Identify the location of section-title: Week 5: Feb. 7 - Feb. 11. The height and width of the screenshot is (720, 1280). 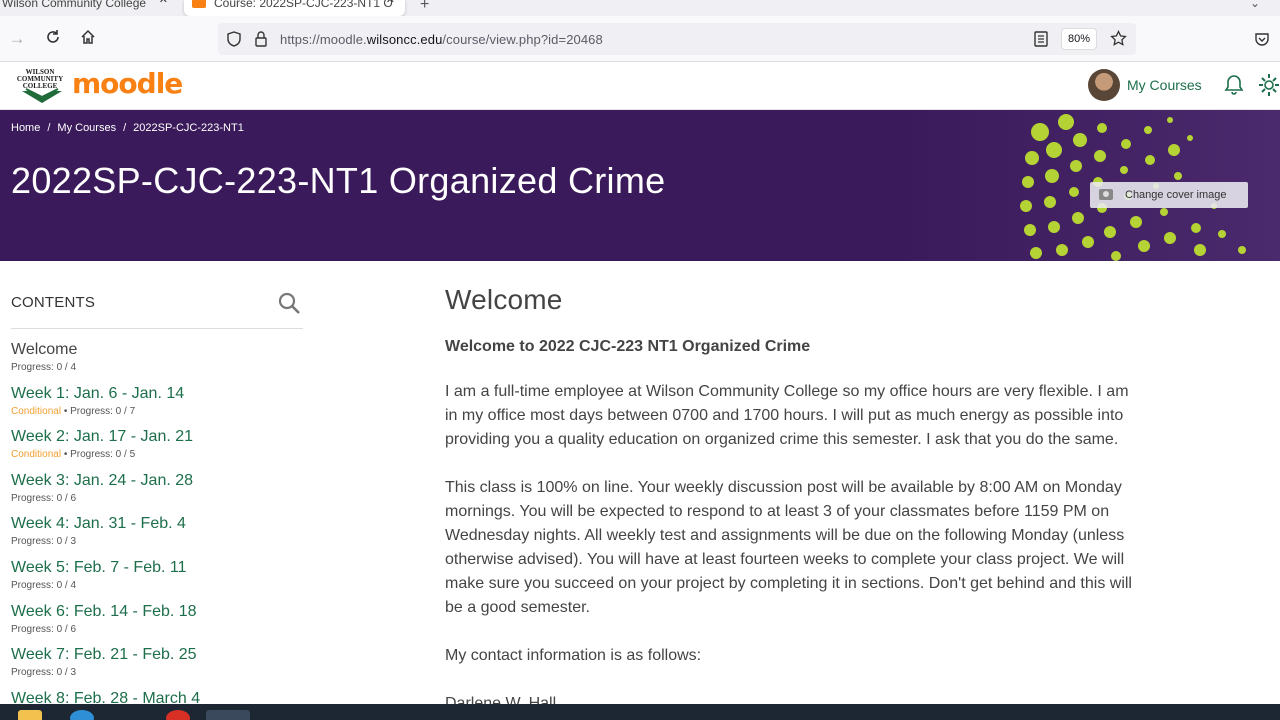
(105, 568).